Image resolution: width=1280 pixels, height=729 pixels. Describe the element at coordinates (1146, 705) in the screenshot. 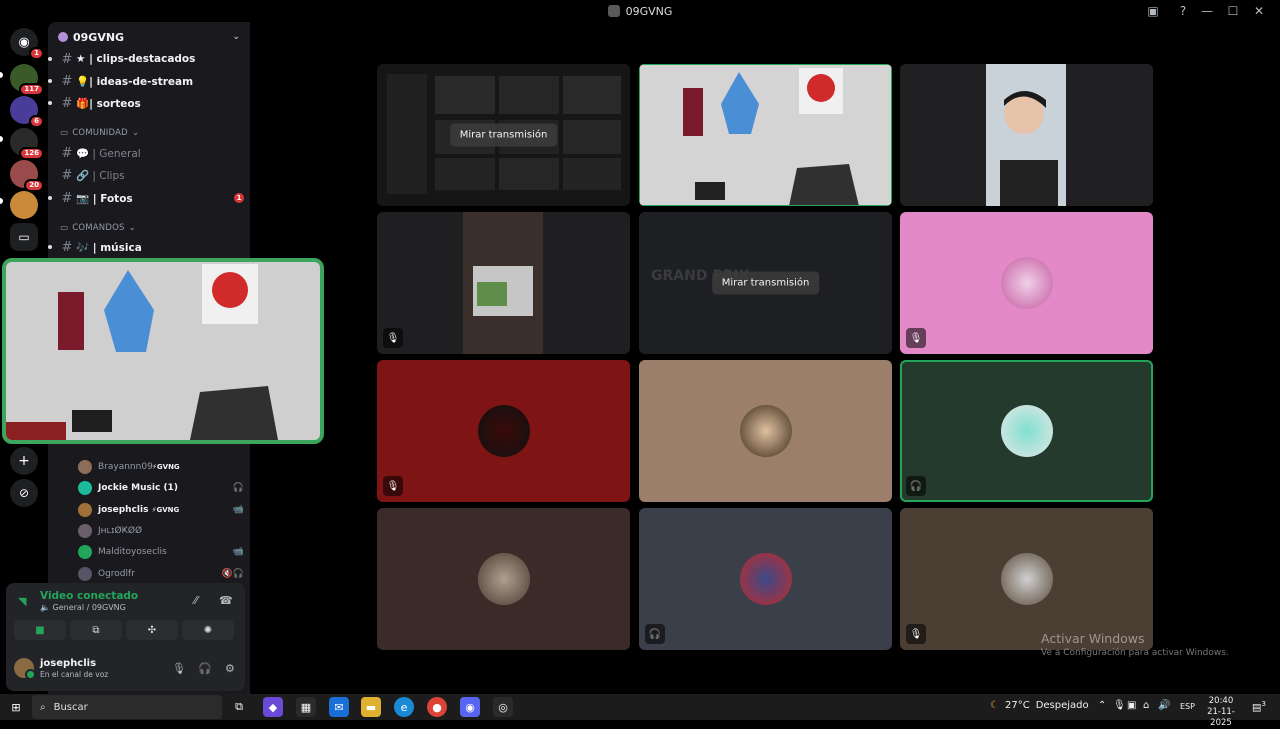

I see `network-icon: ⌂` at that location.